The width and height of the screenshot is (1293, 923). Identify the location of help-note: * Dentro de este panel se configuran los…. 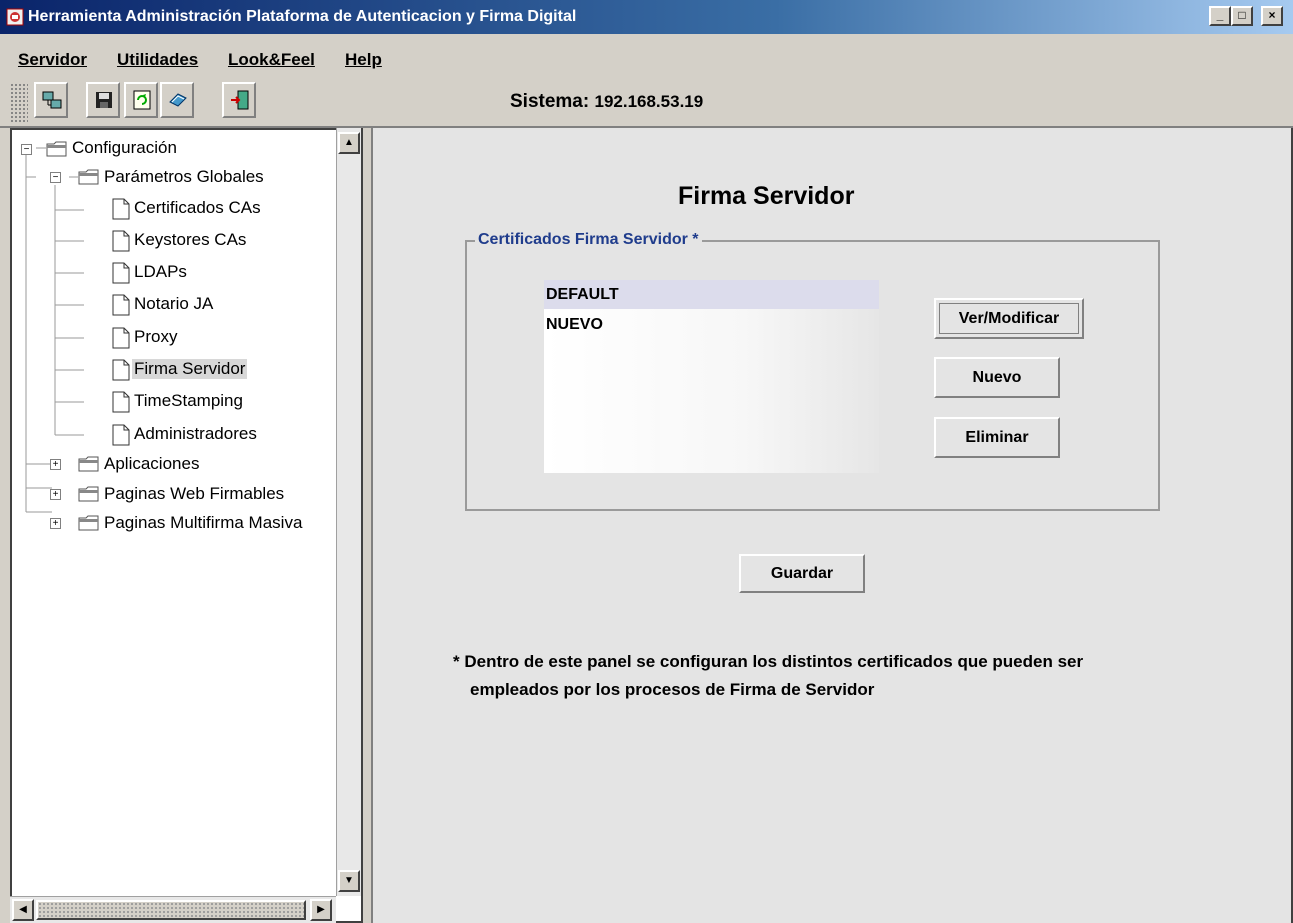
(853, 676).